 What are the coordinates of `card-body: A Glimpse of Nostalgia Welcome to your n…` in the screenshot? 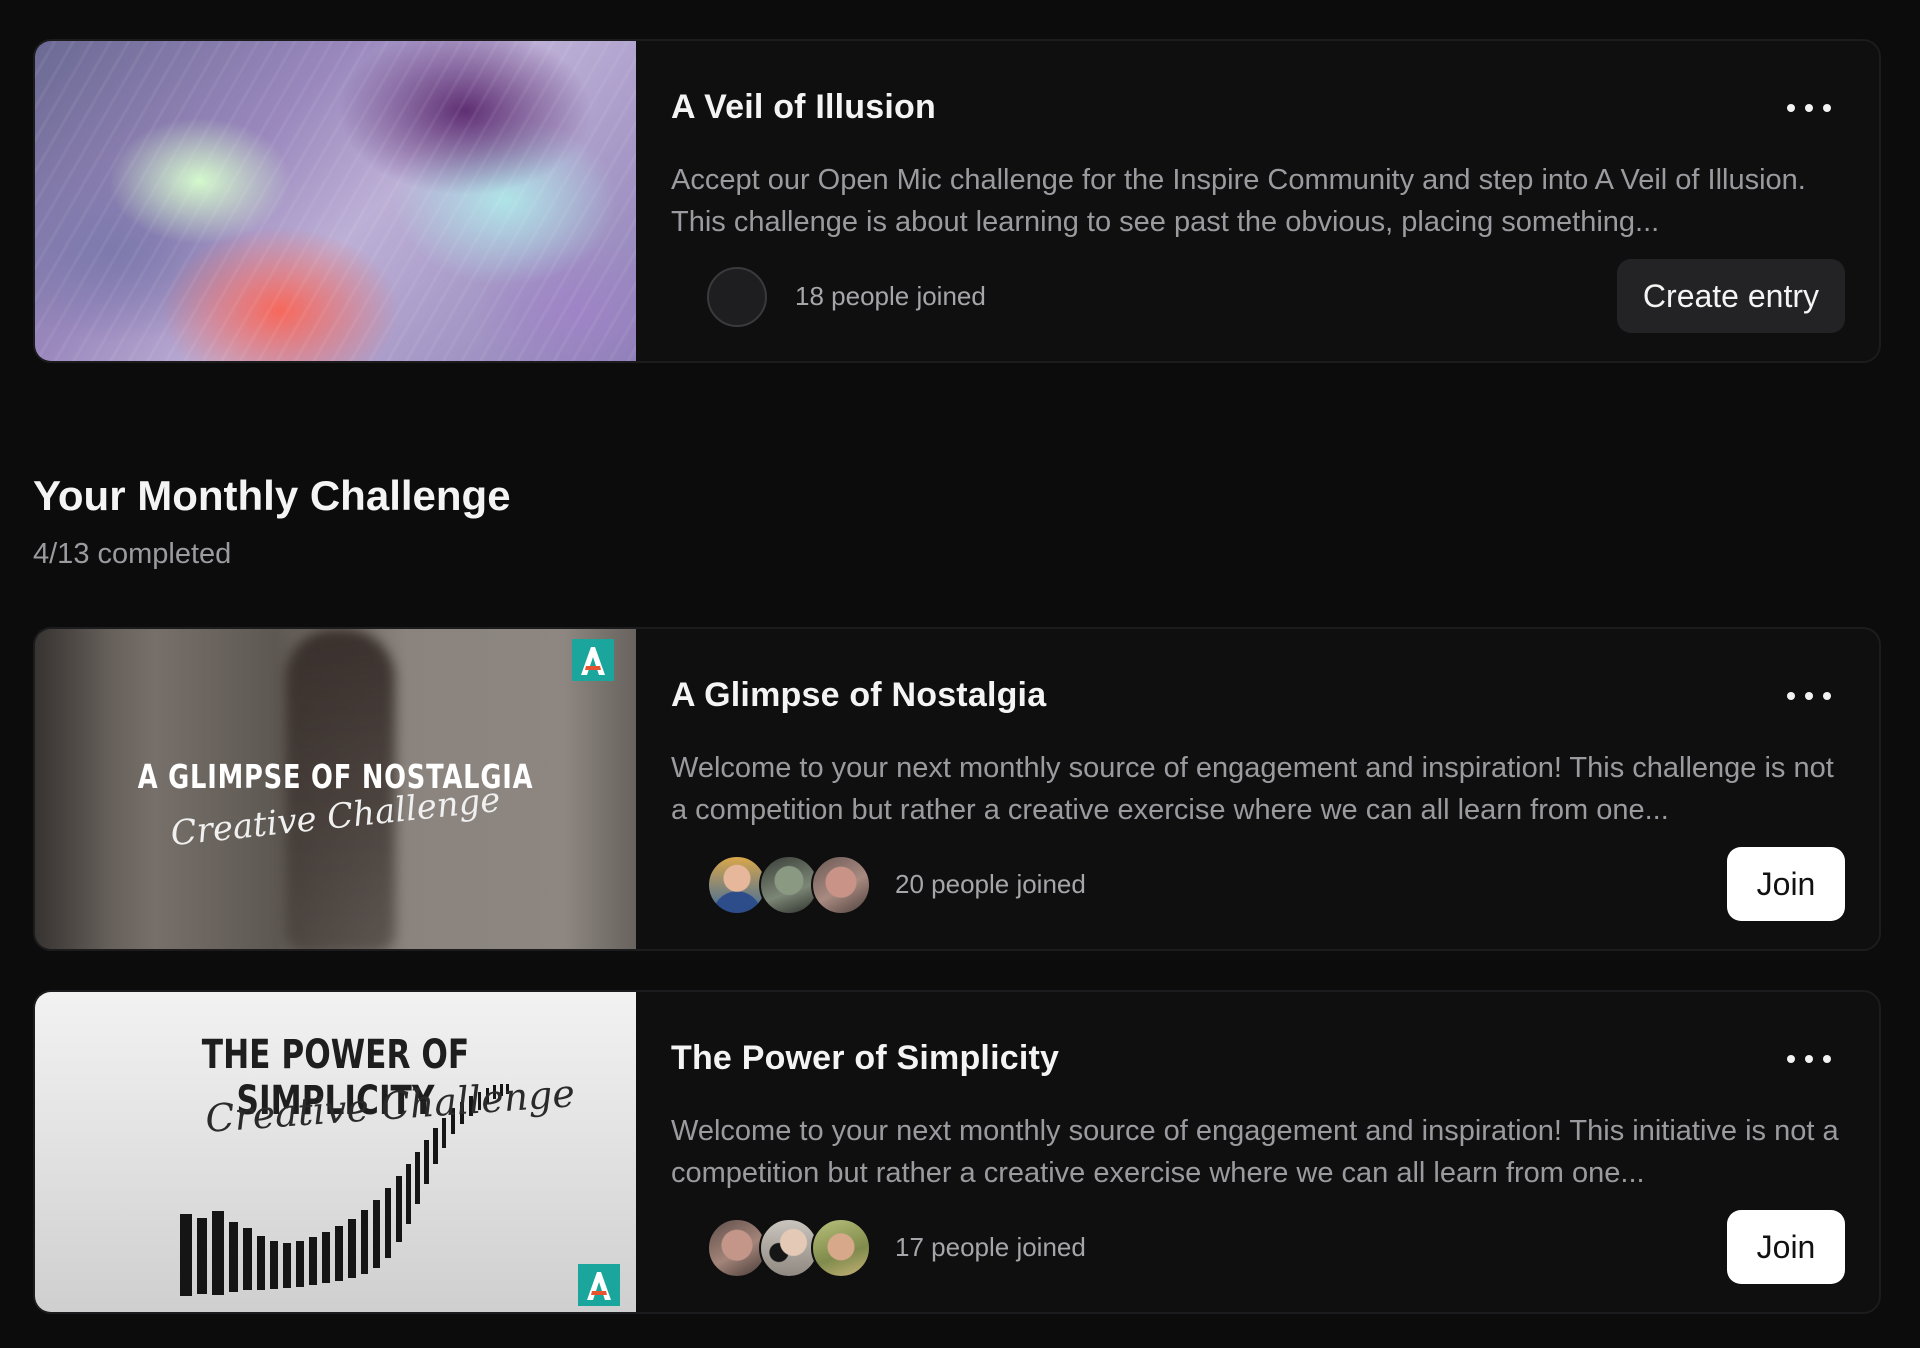 It's located at (1258, 789).